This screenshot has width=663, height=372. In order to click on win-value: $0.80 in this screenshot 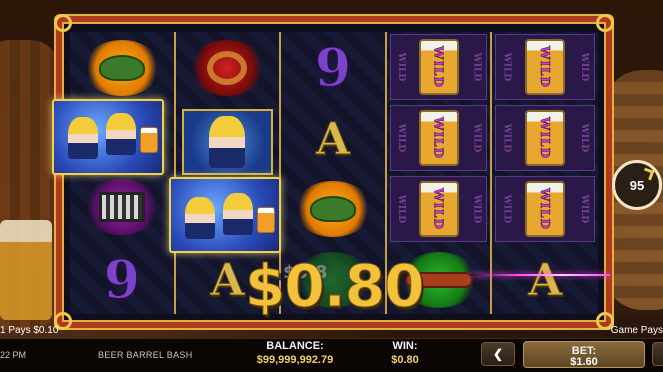, I will do `click(405, 360)`.